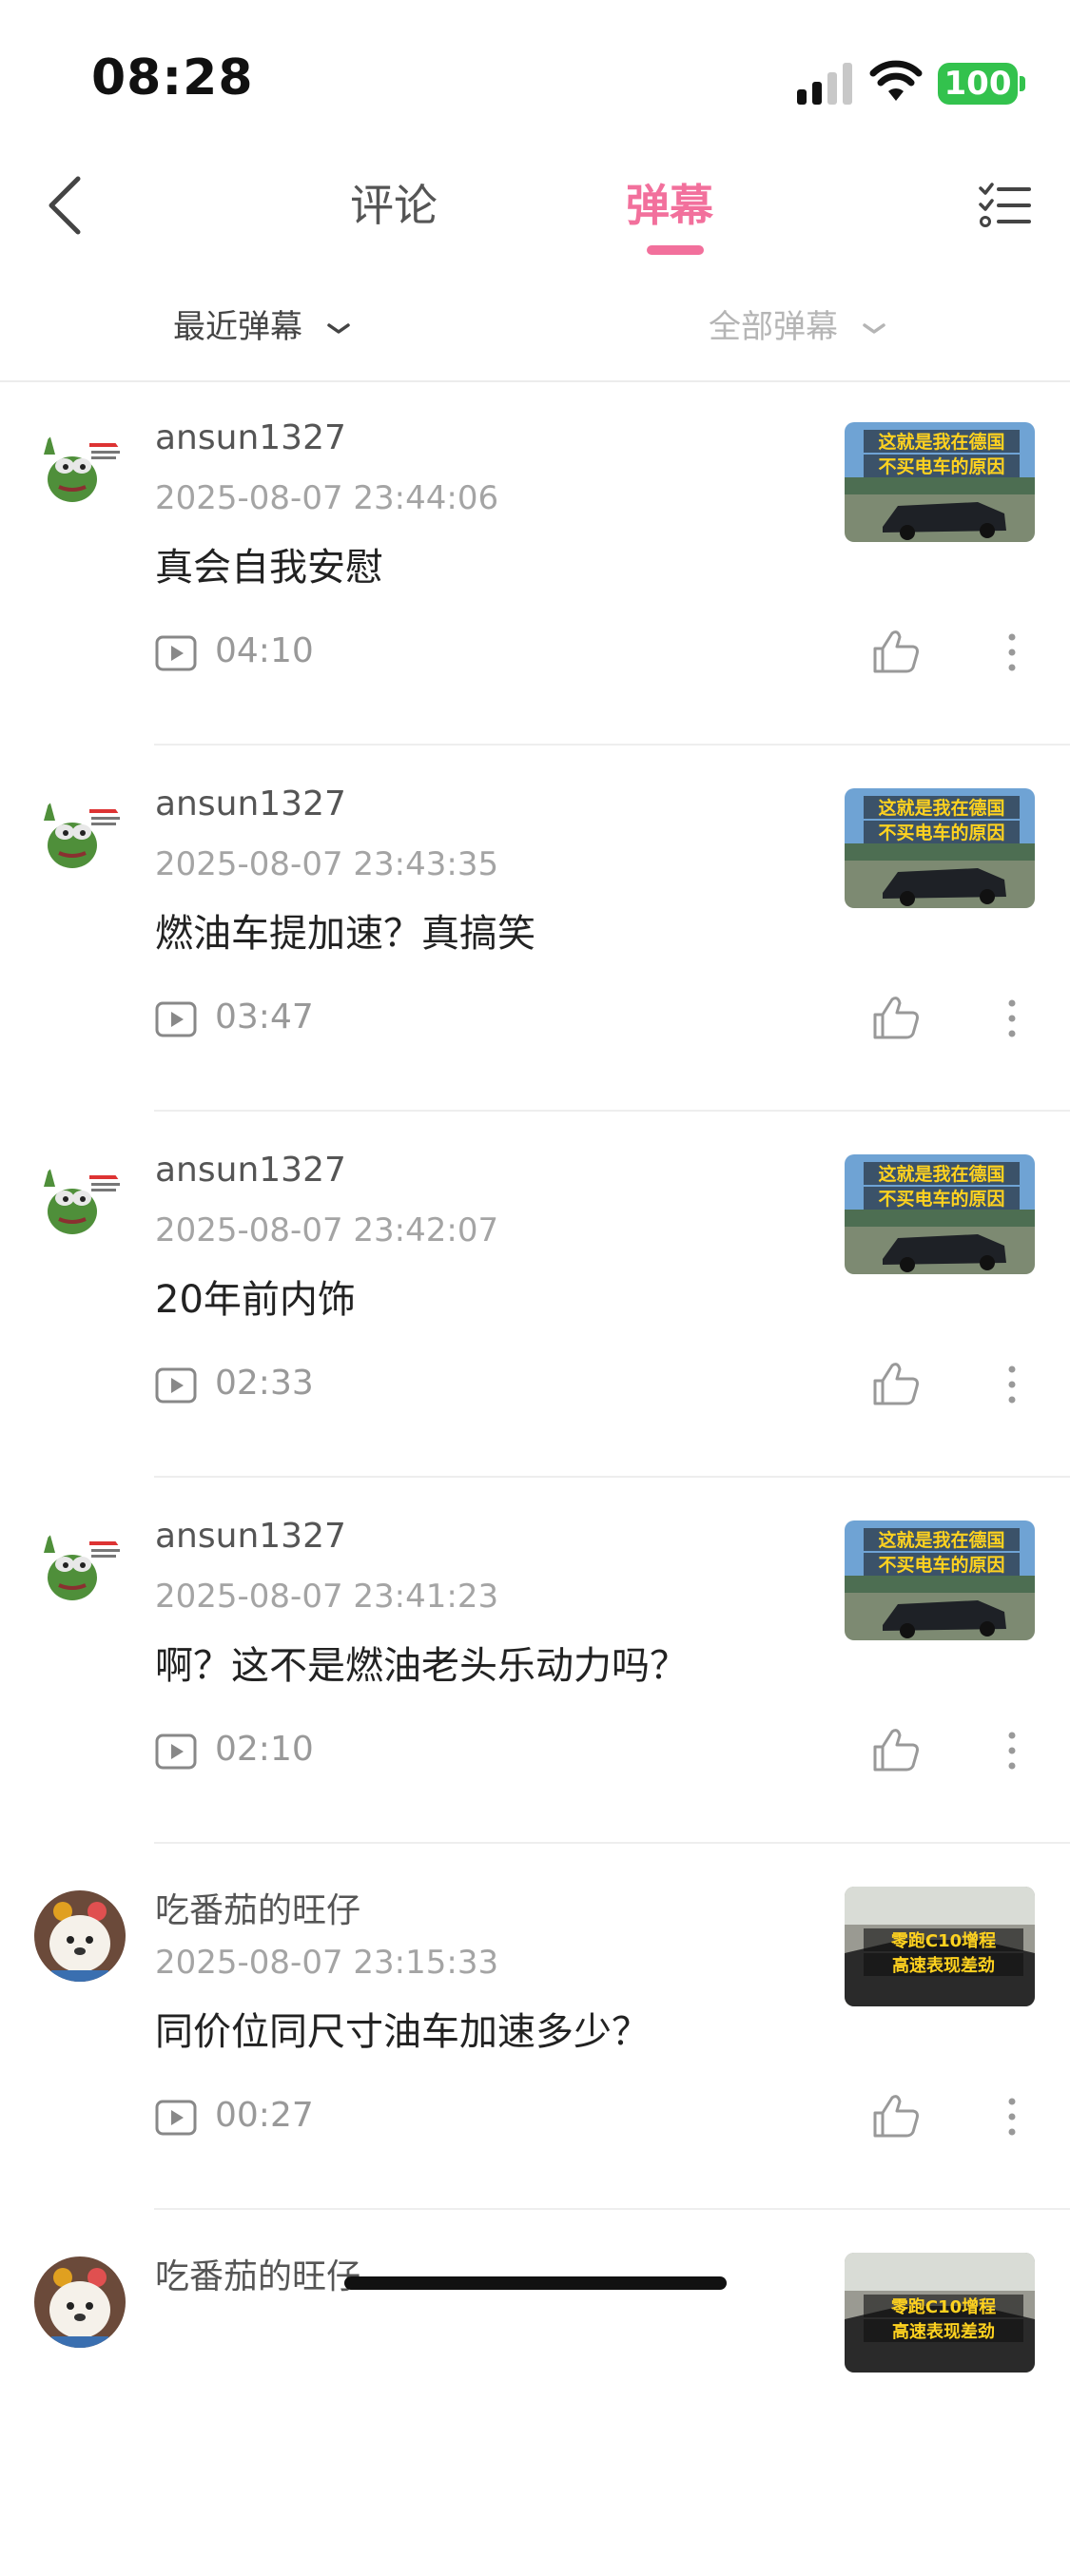 This screenshot has height=2576, width=1070. What do you see at coordinates (535, 2393) in the screenshot?
I see `danmaku-item: 吃番茄的旺仔 零跑C10增程 高速表现差劲` at bounding box center [535, 2393].